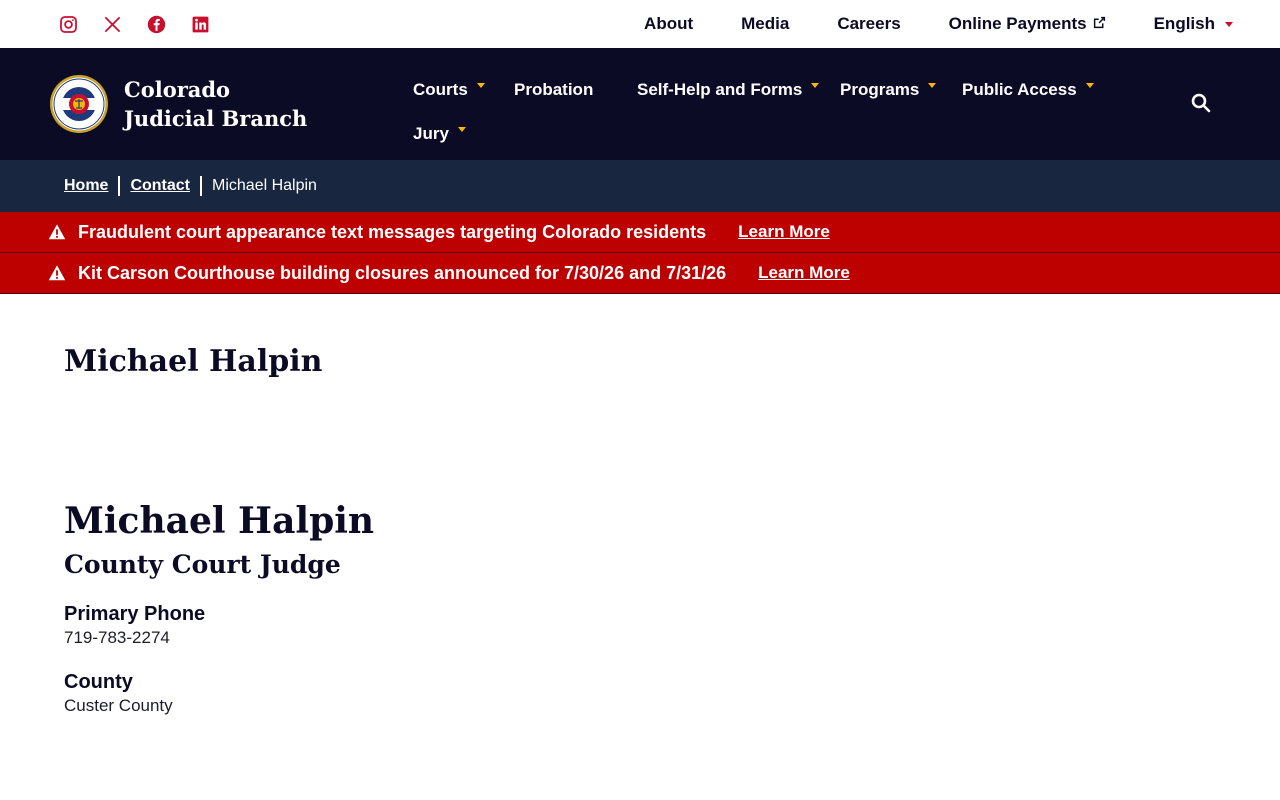 The width and height of the screenshot is (1280, 800). What do you see at coordinates (98, 682) in the screenshot?
I see `county-label: County` at bounding box center [98, 682].